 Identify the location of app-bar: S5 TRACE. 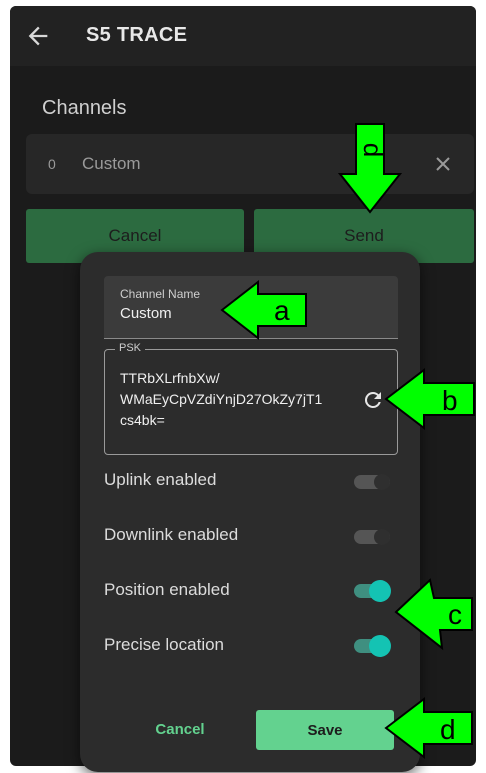
(243, 36).